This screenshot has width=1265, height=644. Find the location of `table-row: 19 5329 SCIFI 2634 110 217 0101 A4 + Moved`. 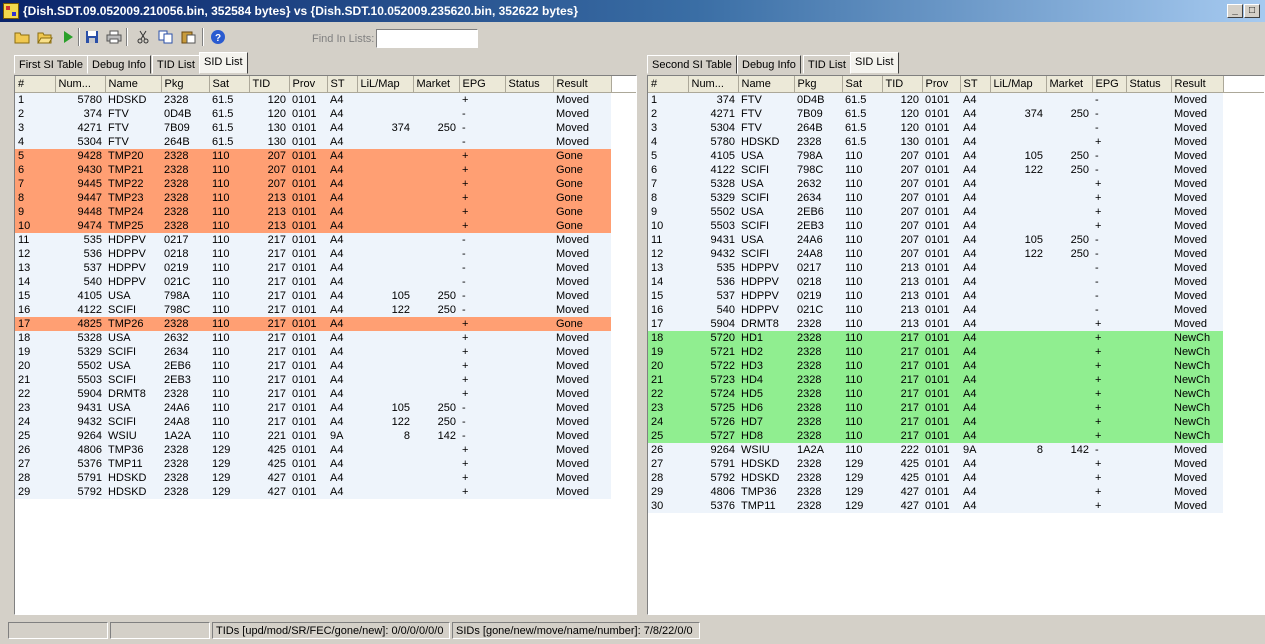

table-row: 19 5329 SCIFI 2634 110 217 0101 A4 + Moved is located at coordinates (325, 352).